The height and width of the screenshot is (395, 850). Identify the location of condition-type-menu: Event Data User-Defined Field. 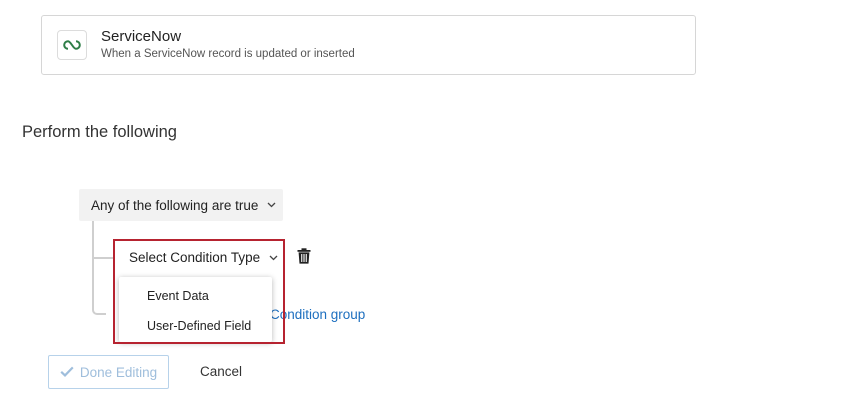
(195, 309).